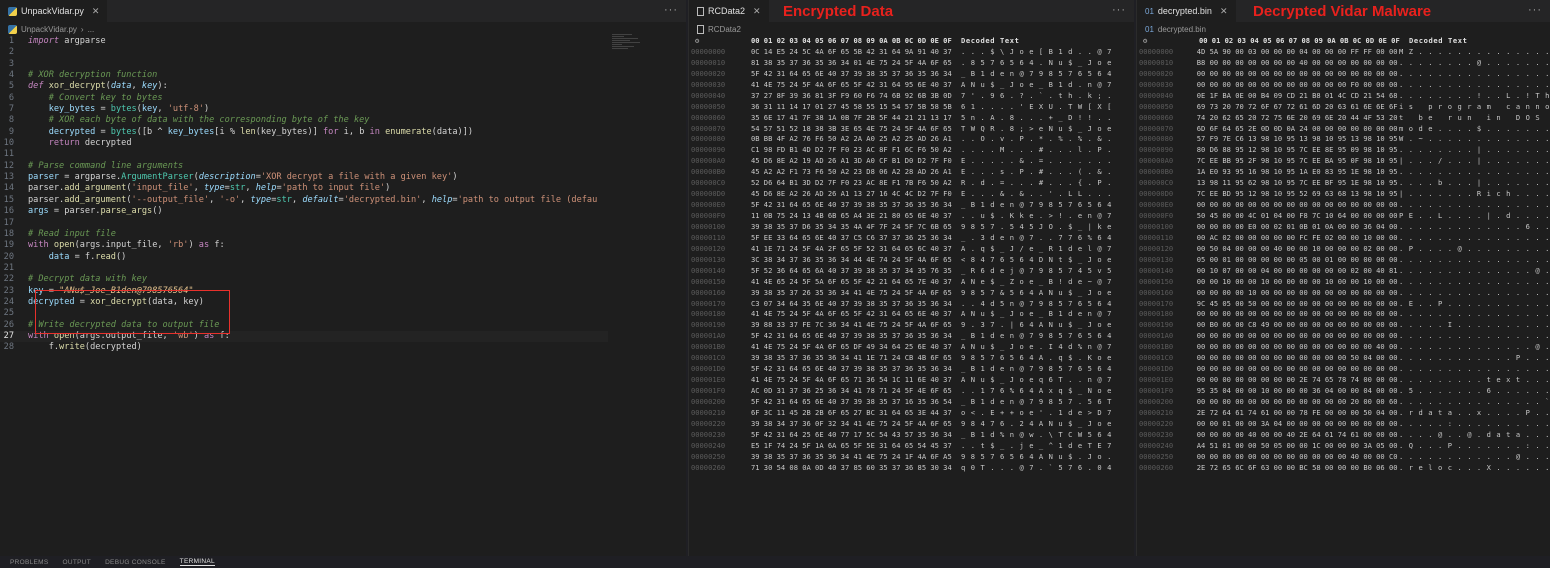 The image size is (1550, 568). What do you see at coordinates (724, 29) in the screenshot?
I see `breadcrumb-file: RCData2` at bounding box center [724, 29].